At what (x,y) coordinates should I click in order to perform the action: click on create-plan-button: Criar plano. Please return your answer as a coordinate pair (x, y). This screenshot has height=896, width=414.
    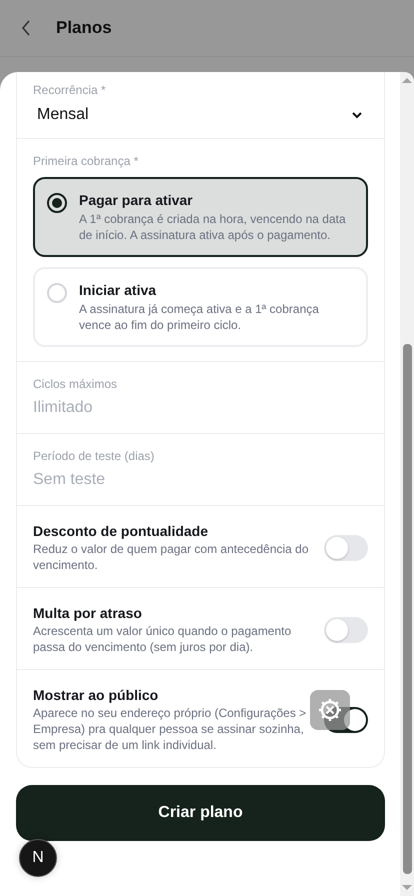
    Looking at the image, I should click on (200, 813).